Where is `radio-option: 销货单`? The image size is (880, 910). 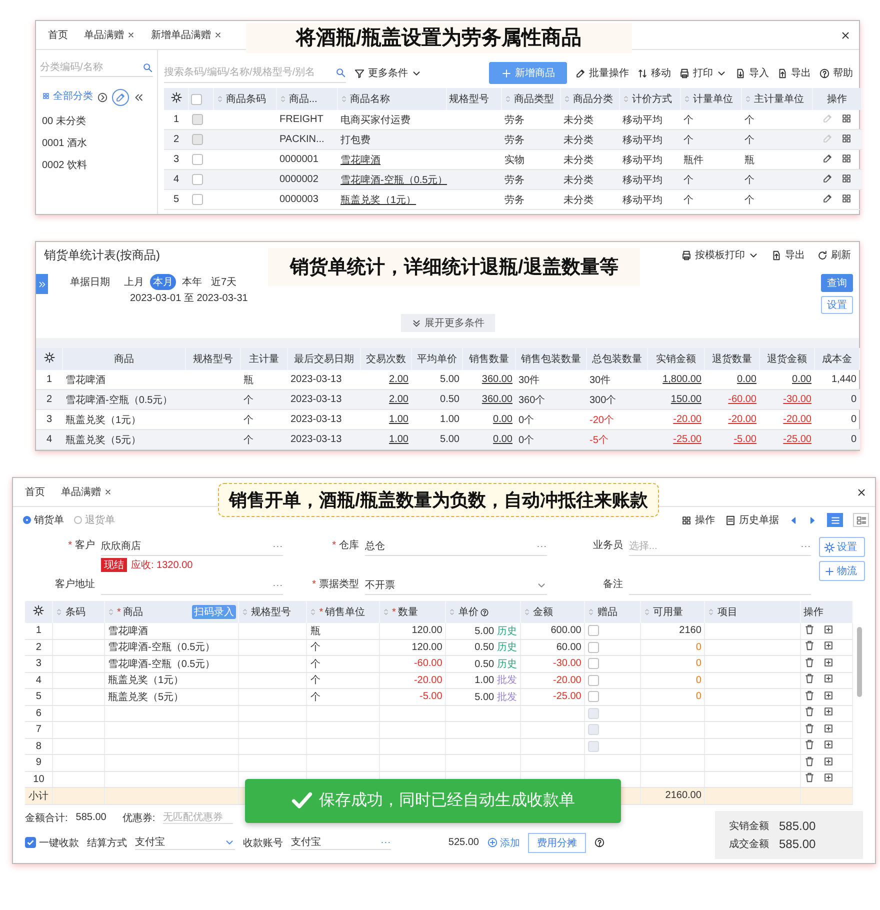
radio-option: 销货单 is located at coordinates (43, 520).